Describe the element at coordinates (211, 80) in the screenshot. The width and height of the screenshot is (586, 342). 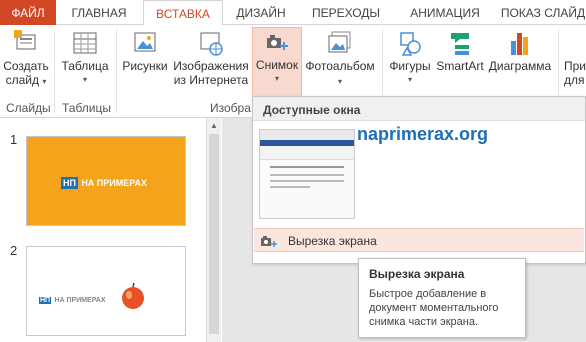
I see `online-pictures-label-2: из Интернета` at that location.